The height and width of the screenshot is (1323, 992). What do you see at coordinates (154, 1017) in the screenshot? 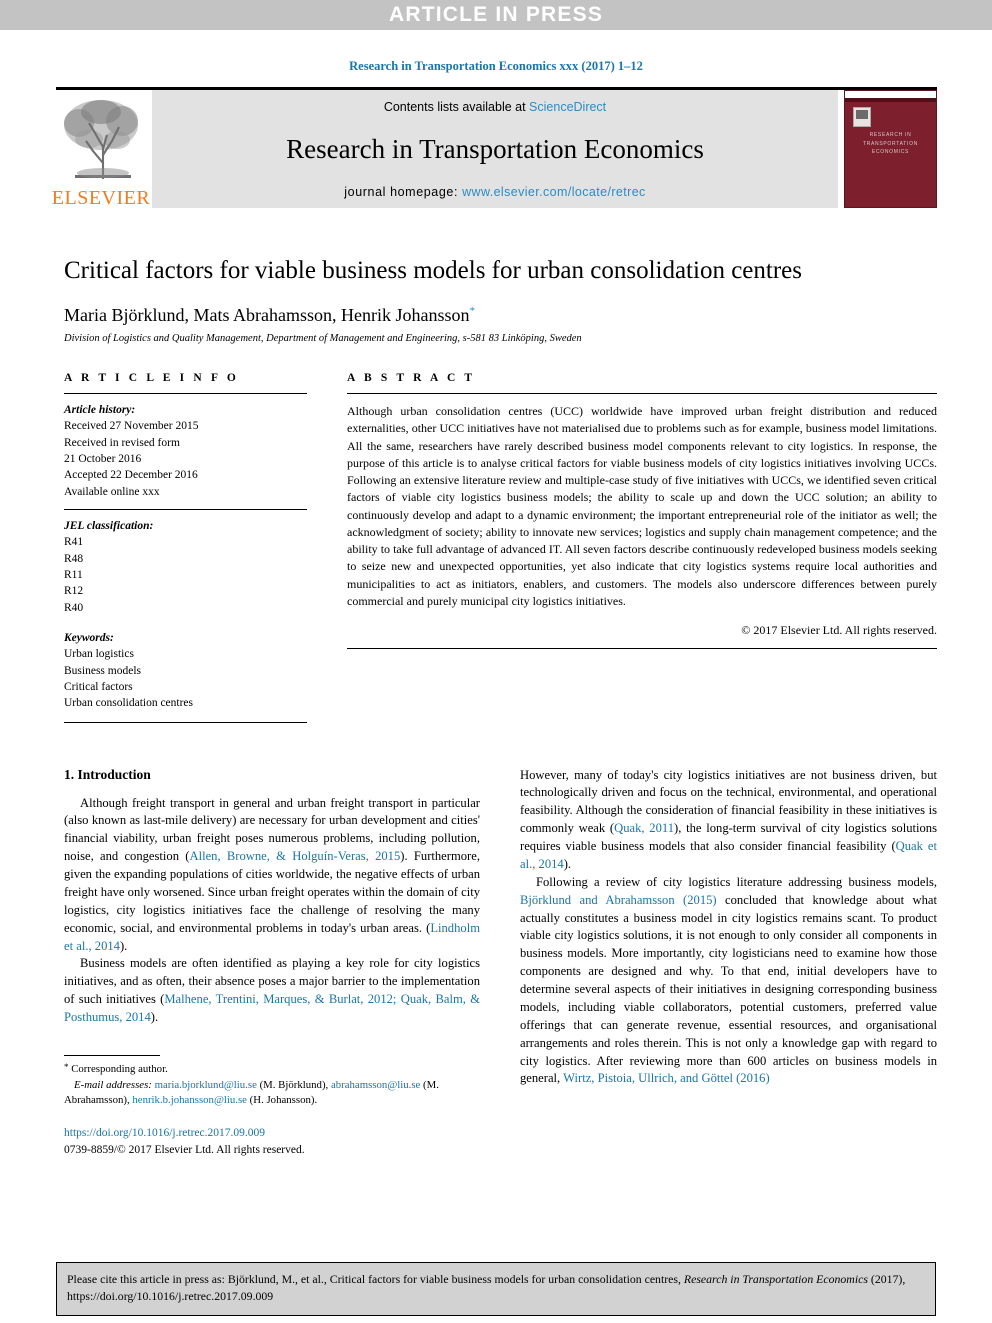
I see `intro-p2-text-b: ).` at bounding box center [154, 1017].